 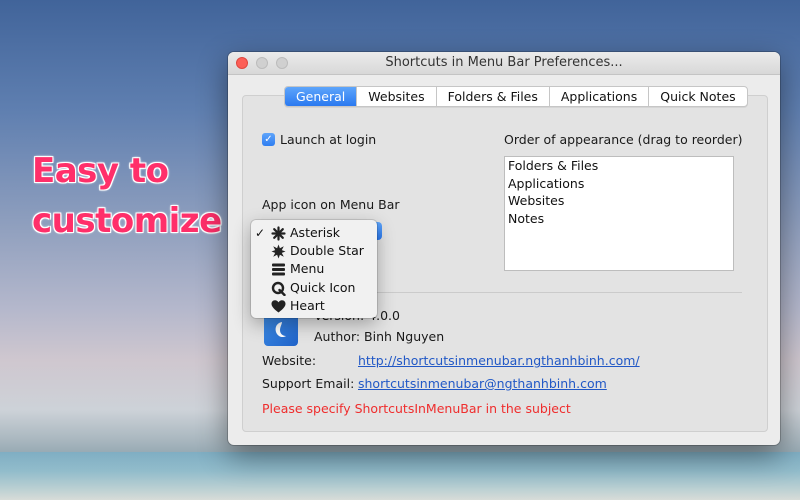 I want to click on promo-line-2: customize, so click(x=127, y=221).